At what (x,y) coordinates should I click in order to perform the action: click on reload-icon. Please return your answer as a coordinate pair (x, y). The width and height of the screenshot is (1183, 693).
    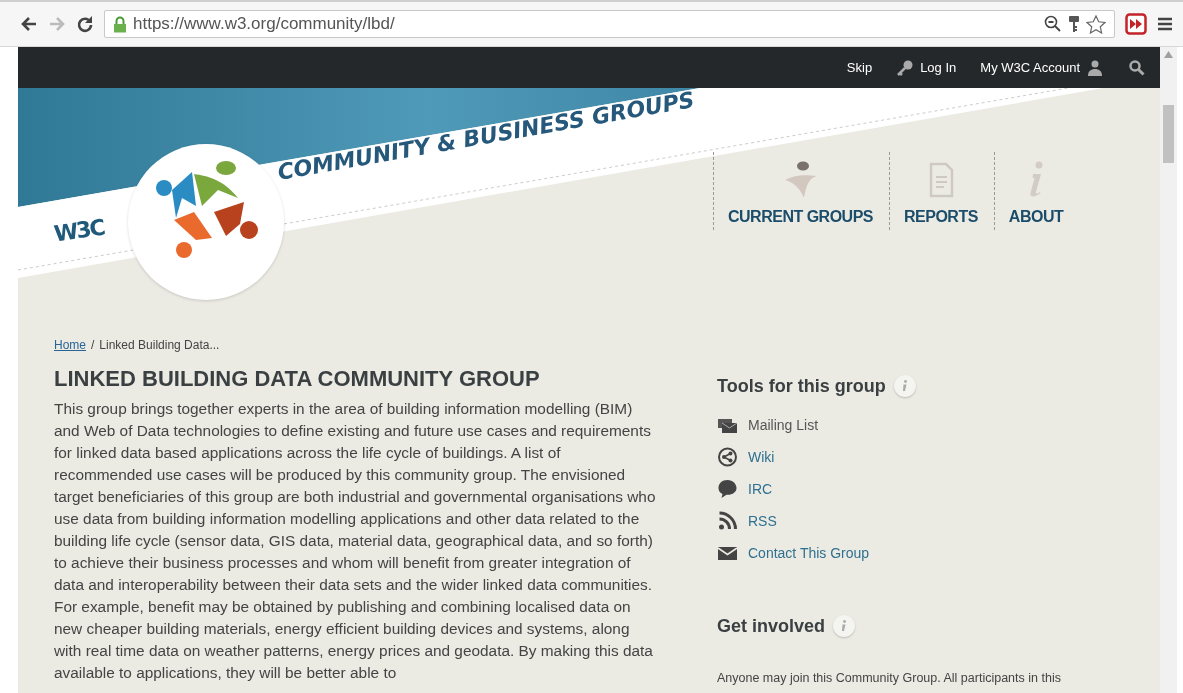
    Looking at the image, I should click on (85, 24).